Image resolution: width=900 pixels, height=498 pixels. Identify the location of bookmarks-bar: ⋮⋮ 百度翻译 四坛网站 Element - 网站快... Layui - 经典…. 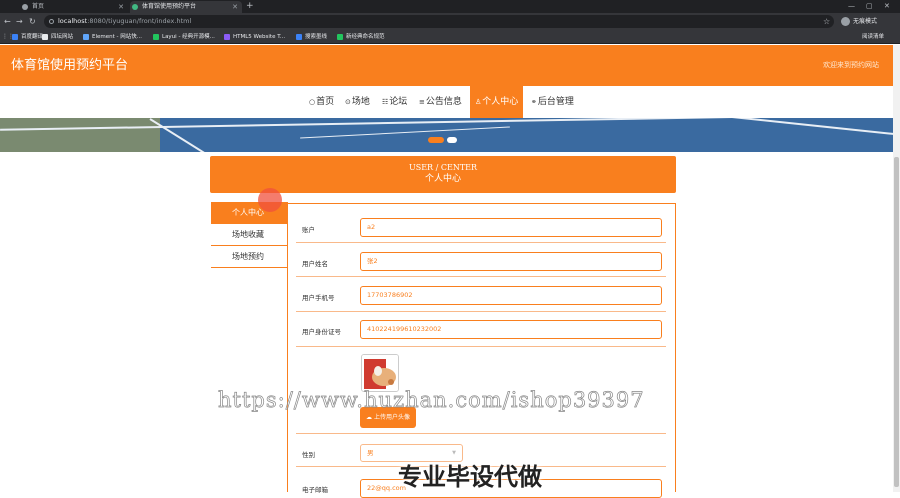
(450, 37).